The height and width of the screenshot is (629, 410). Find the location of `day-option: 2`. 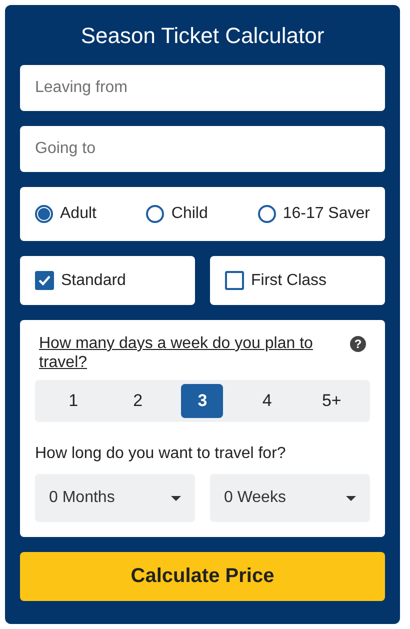

day-option: 2 is located at coordinates (137, 401).